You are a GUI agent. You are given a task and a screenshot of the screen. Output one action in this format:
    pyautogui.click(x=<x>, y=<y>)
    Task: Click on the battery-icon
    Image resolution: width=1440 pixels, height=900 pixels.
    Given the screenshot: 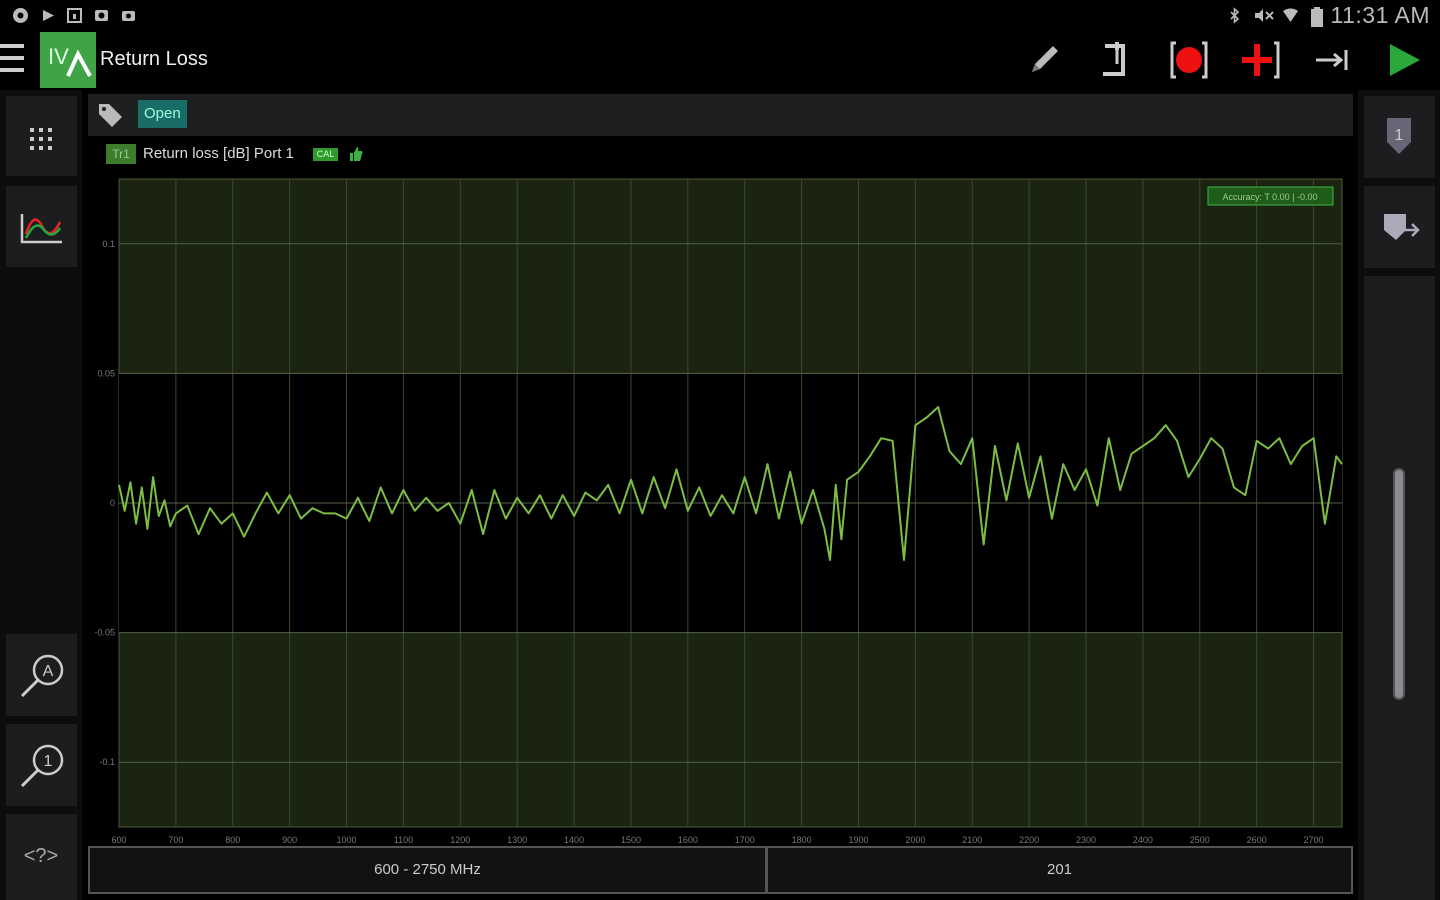 What is the action you would take?
    pyautogui.click(x=1317, y=17)
    